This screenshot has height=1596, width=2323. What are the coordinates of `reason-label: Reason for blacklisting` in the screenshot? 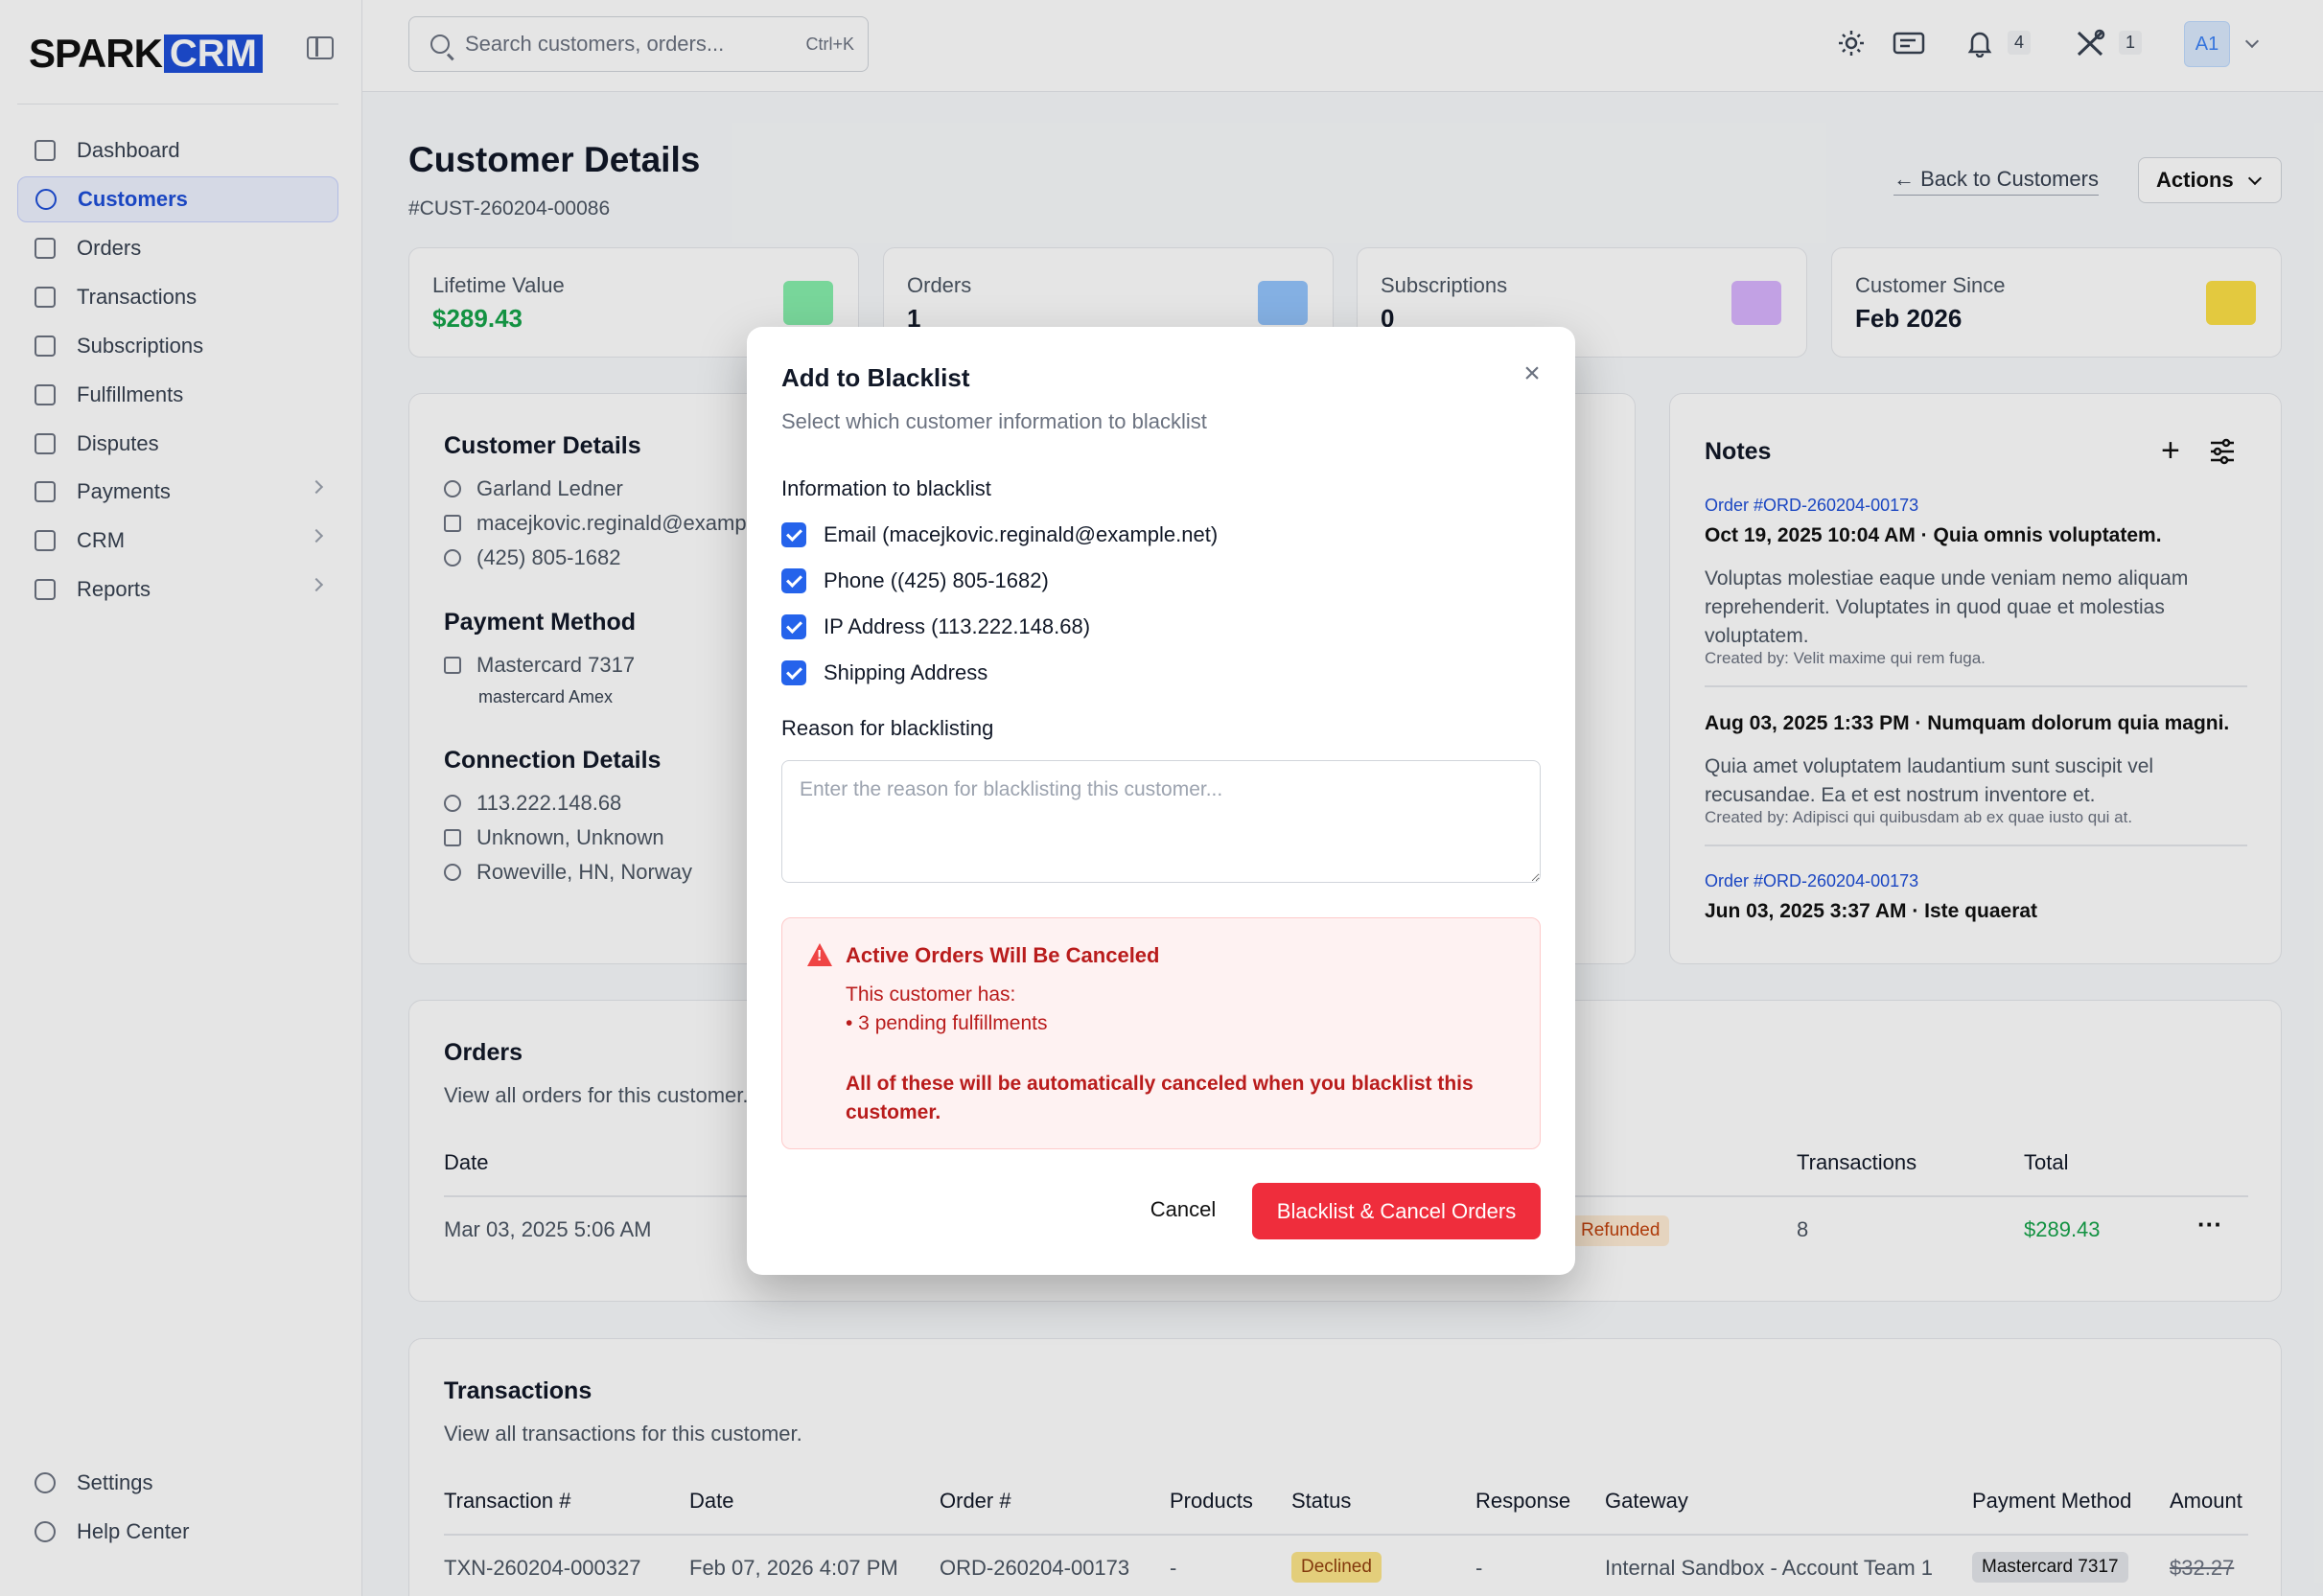 It's located at (888, 728).